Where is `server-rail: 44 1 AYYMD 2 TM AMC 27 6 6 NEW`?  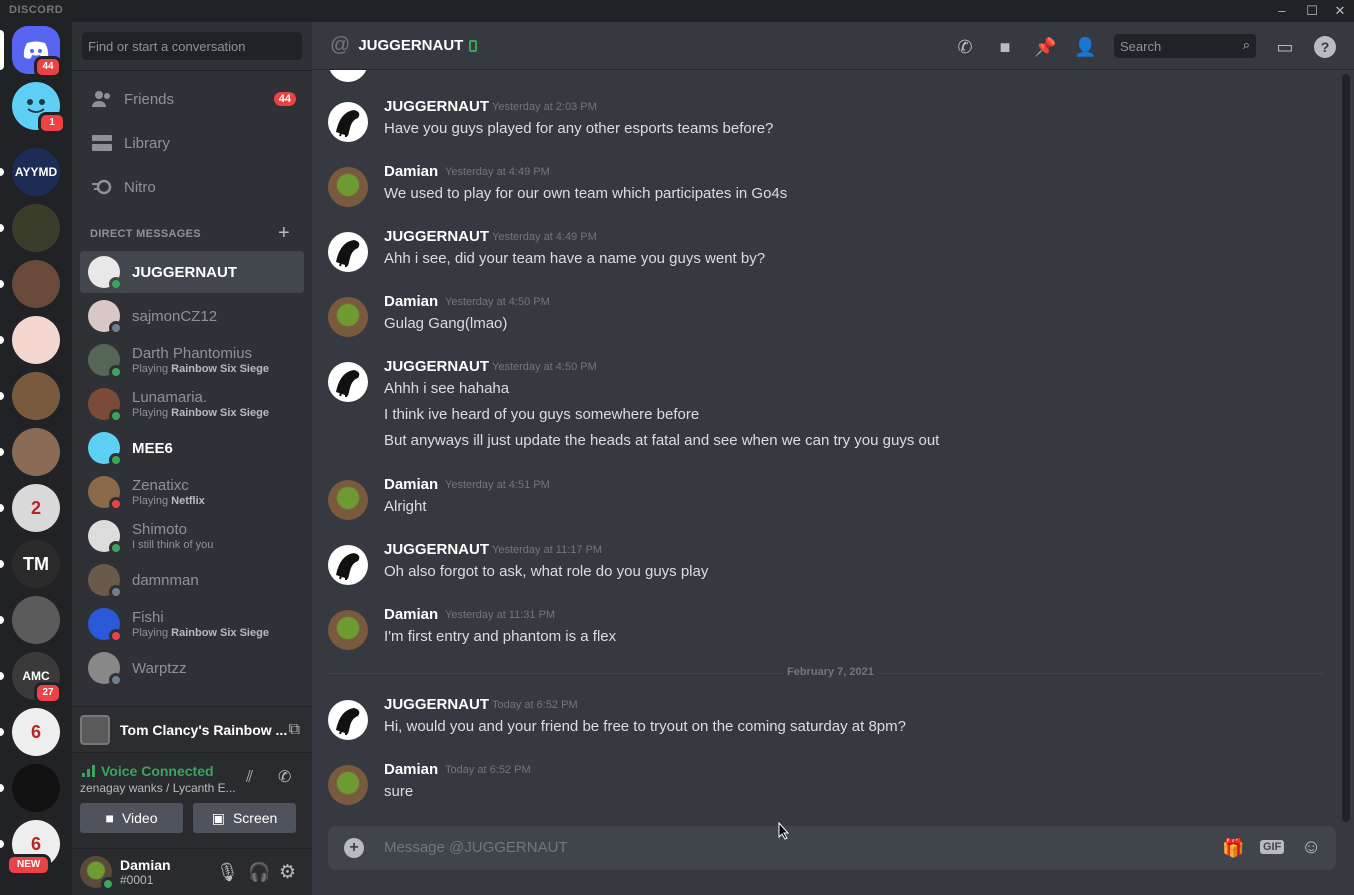
server-rail: 44 1 AYYMD 2 TM AMC 27 6 6 NEW is located at coordinates (36, 458).